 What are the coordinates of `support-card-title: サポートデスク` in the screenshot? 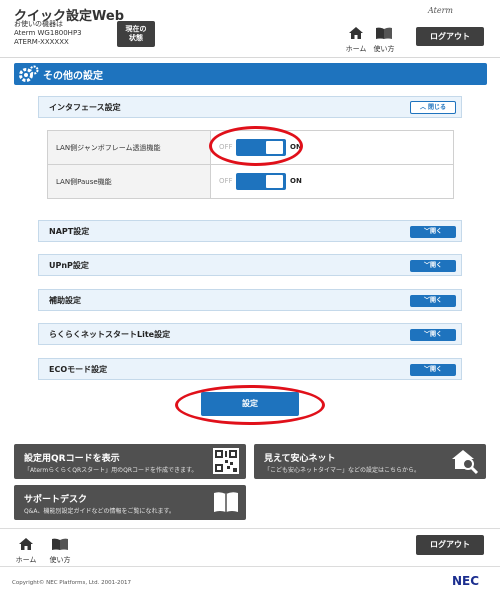 It's located at (56, 500).